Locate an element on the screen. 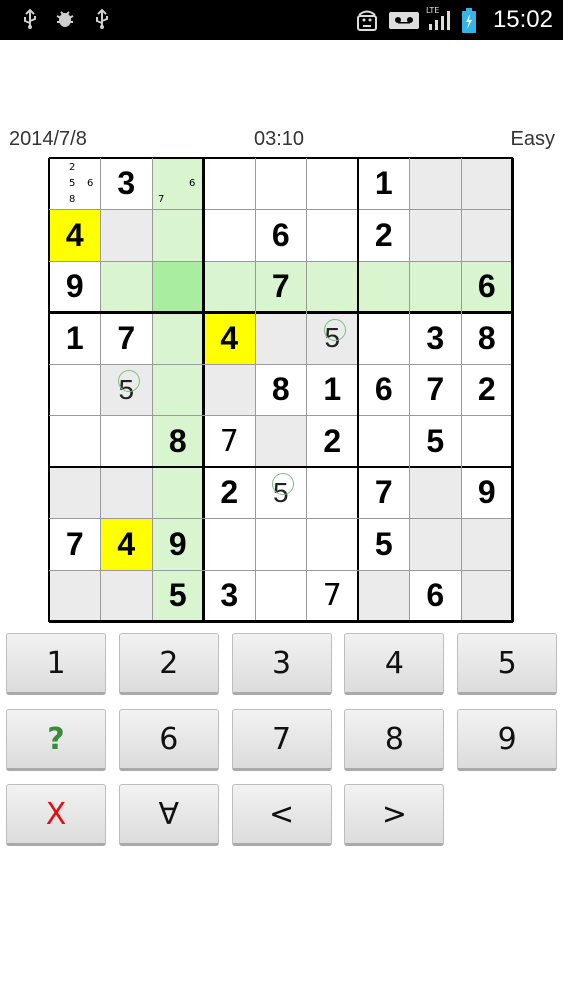  board-cell-r5c8: 7 is located at coordinates (435, 390).